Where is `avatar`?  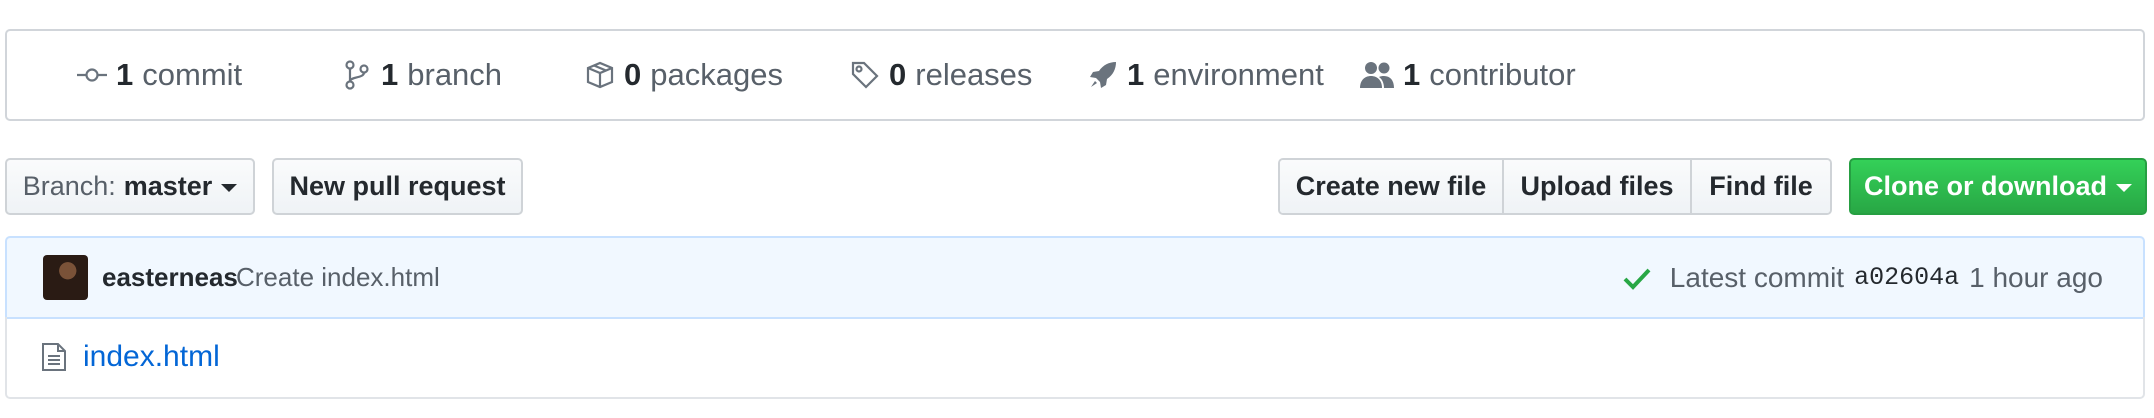 avatar is located at coordinates (65, 277).